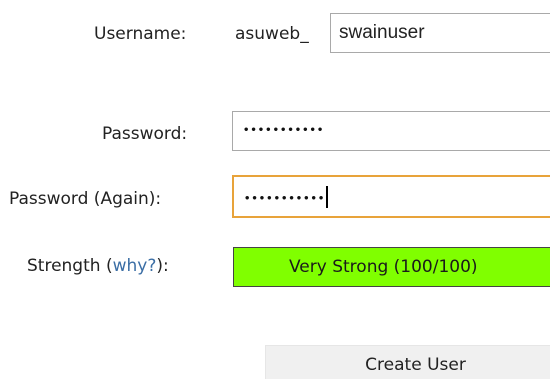 This screenshot has width=550, height=379. Describe the element at coordinates (70, 266) in the screenshot. I see `strength-label-prefix: Strength (` at that location.